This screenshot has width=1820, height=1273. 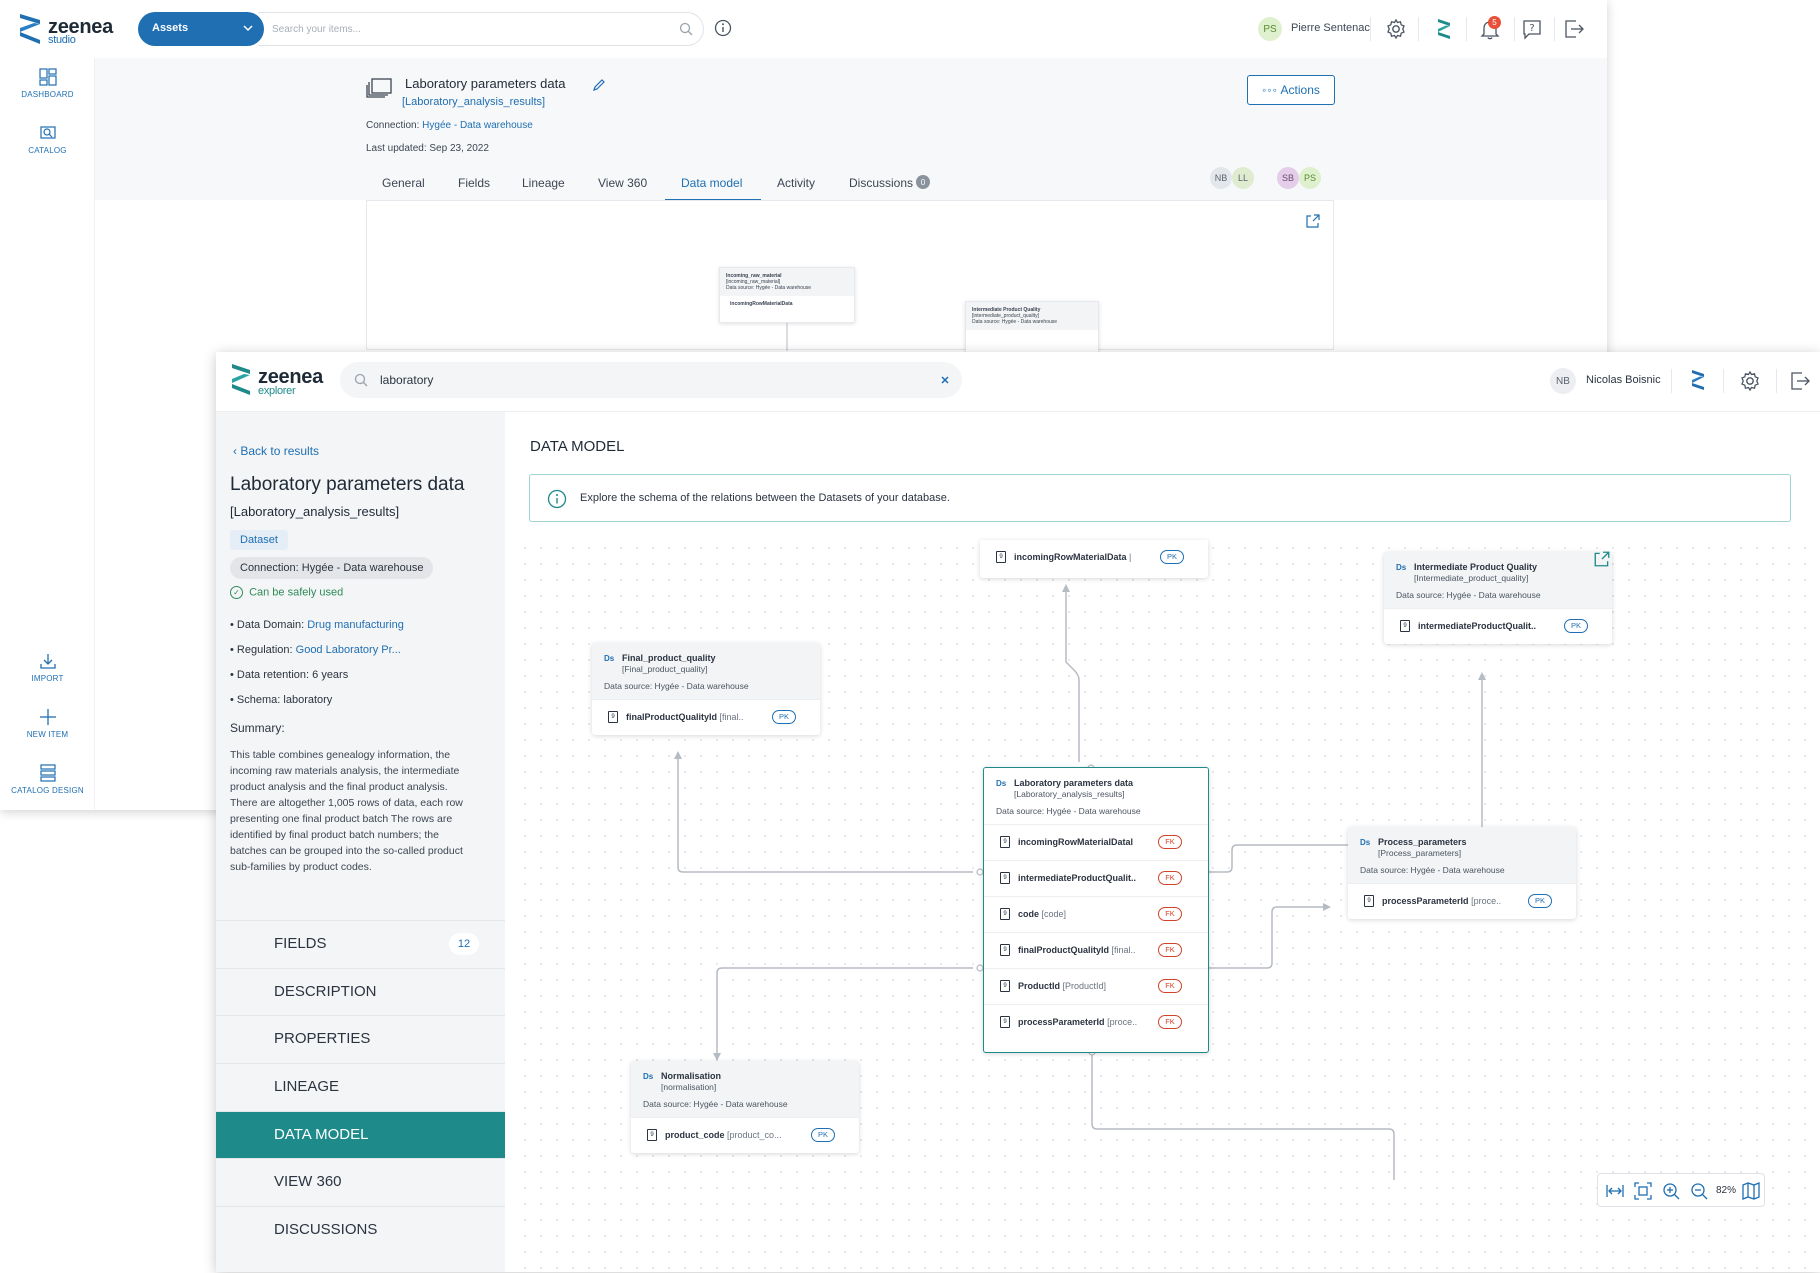 What do you see at coordinates (622, 183) in the screenshot?
I see `tab-view-360: View 360` at bounding box center [622, 183].